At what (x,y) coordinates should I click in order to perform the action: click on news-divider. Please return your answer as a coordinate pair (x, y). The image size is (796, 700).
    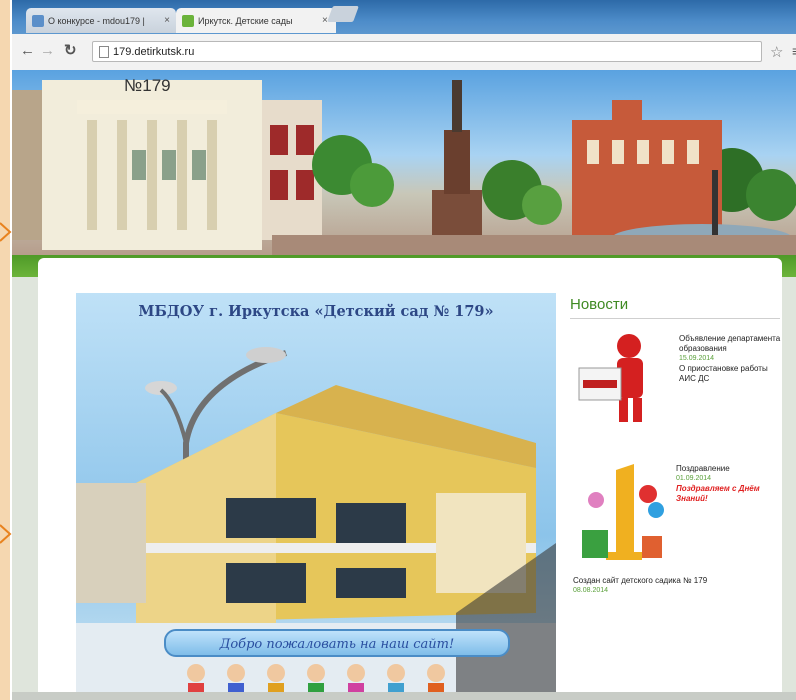
    Looking at the image, I should click on (675, 318).